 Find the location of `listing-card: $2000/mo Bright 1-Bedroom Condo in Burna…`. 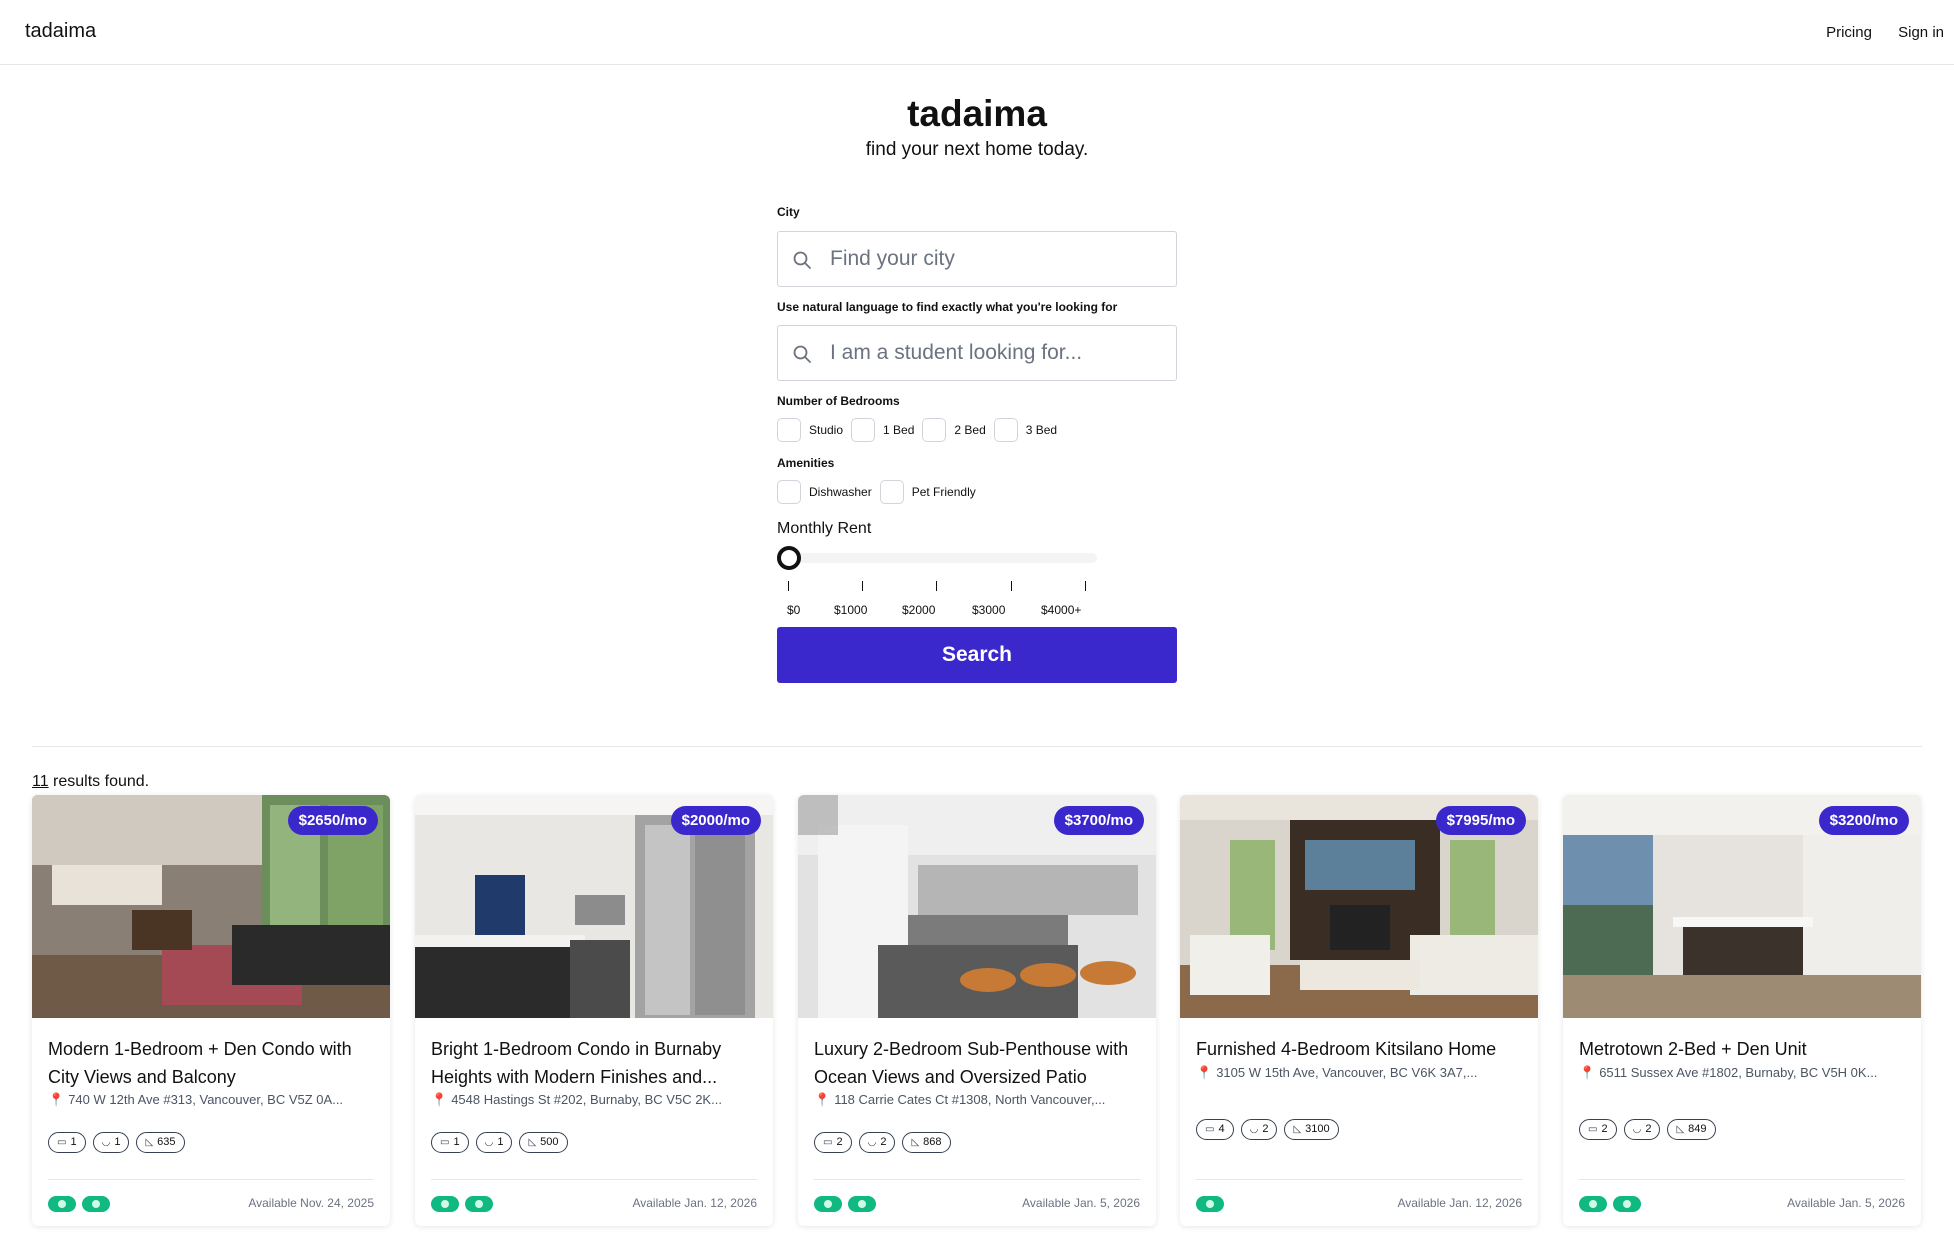

listing-card: $2000/mo Bright 1-Bedroom Condo in Burna… is located at coordinates (594, 1010).